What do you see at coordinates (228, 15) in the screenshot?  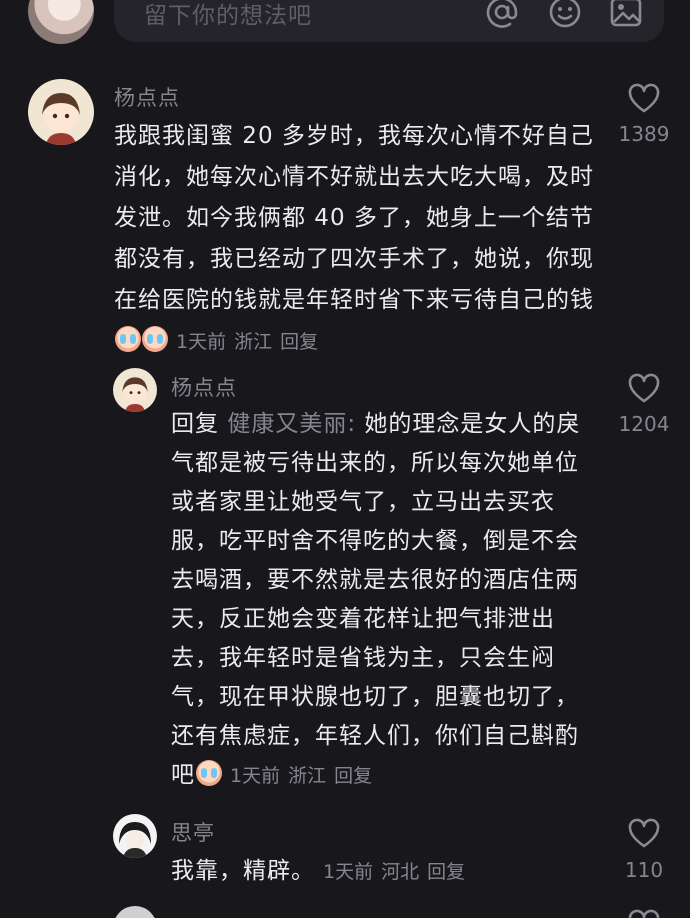 I see `comment-input-placeholder: 留下你的想法吧` at bounding box center [228, 15].